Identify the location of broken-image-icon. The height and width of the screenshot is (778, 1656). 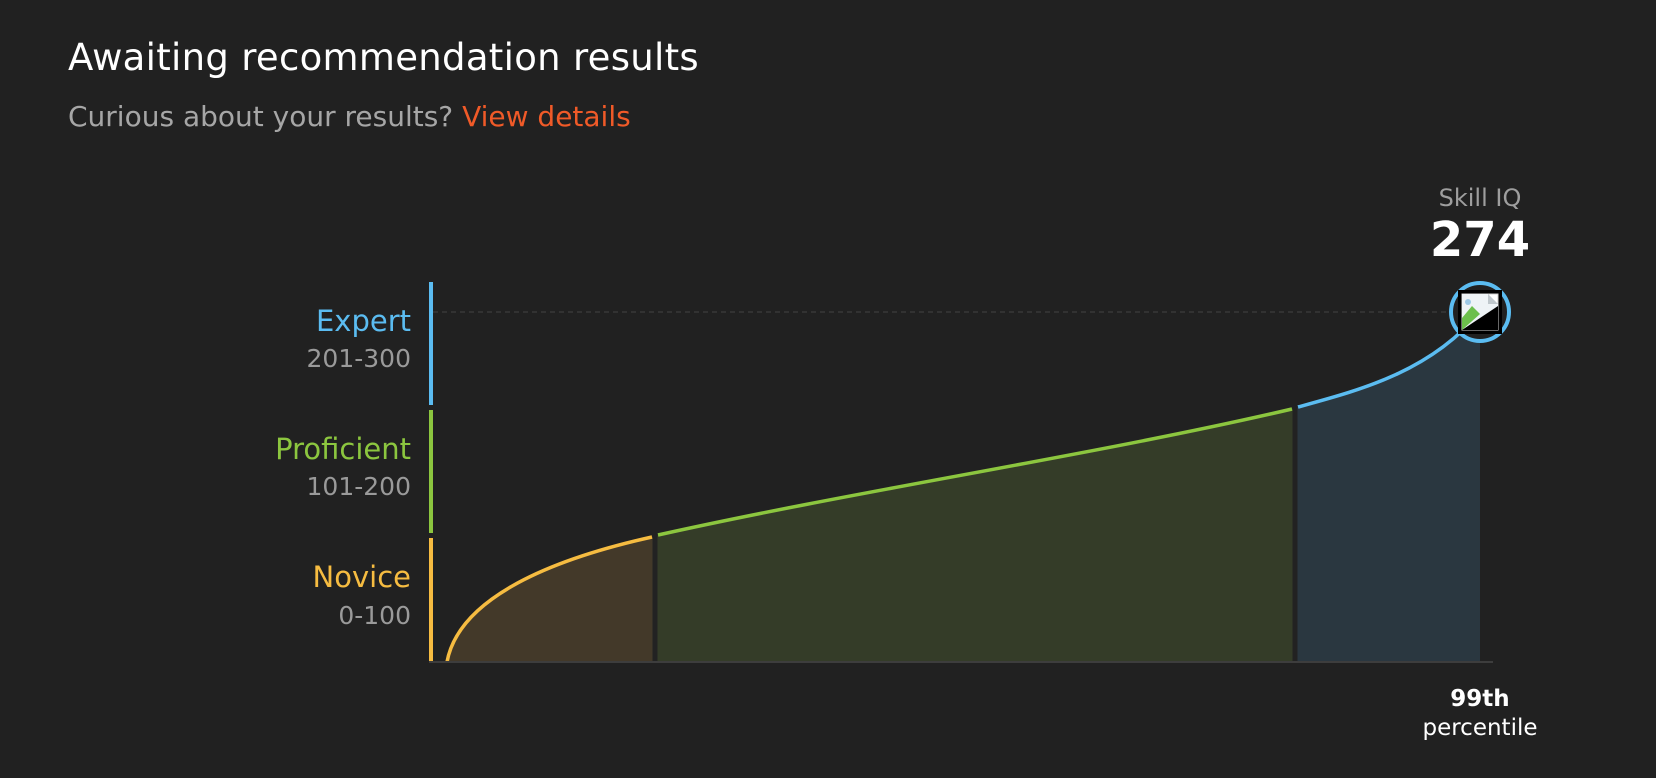
(1480, 312).